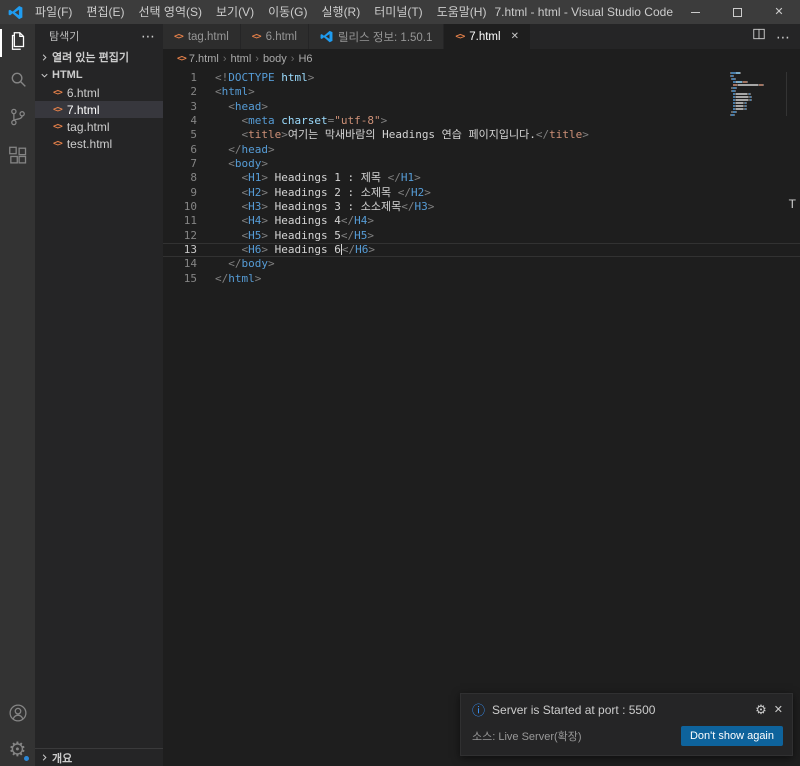 The width and height of the screenshot is (800, 766). What do you see at coordinates (411, 135) in the screenshot?
I see `code-token: 여기는 막새바람의 Headings 연습 페이지입니다.` at bounding box center [411, 135].